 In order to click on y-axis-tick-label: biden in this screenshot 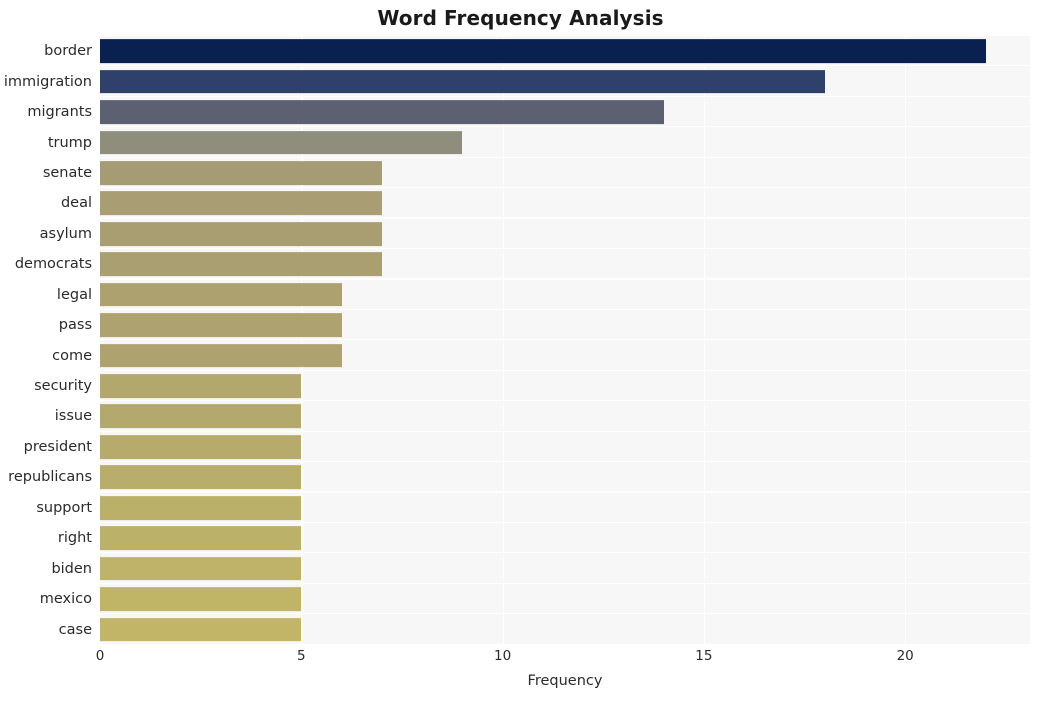, I will do `click(71, 568)`.